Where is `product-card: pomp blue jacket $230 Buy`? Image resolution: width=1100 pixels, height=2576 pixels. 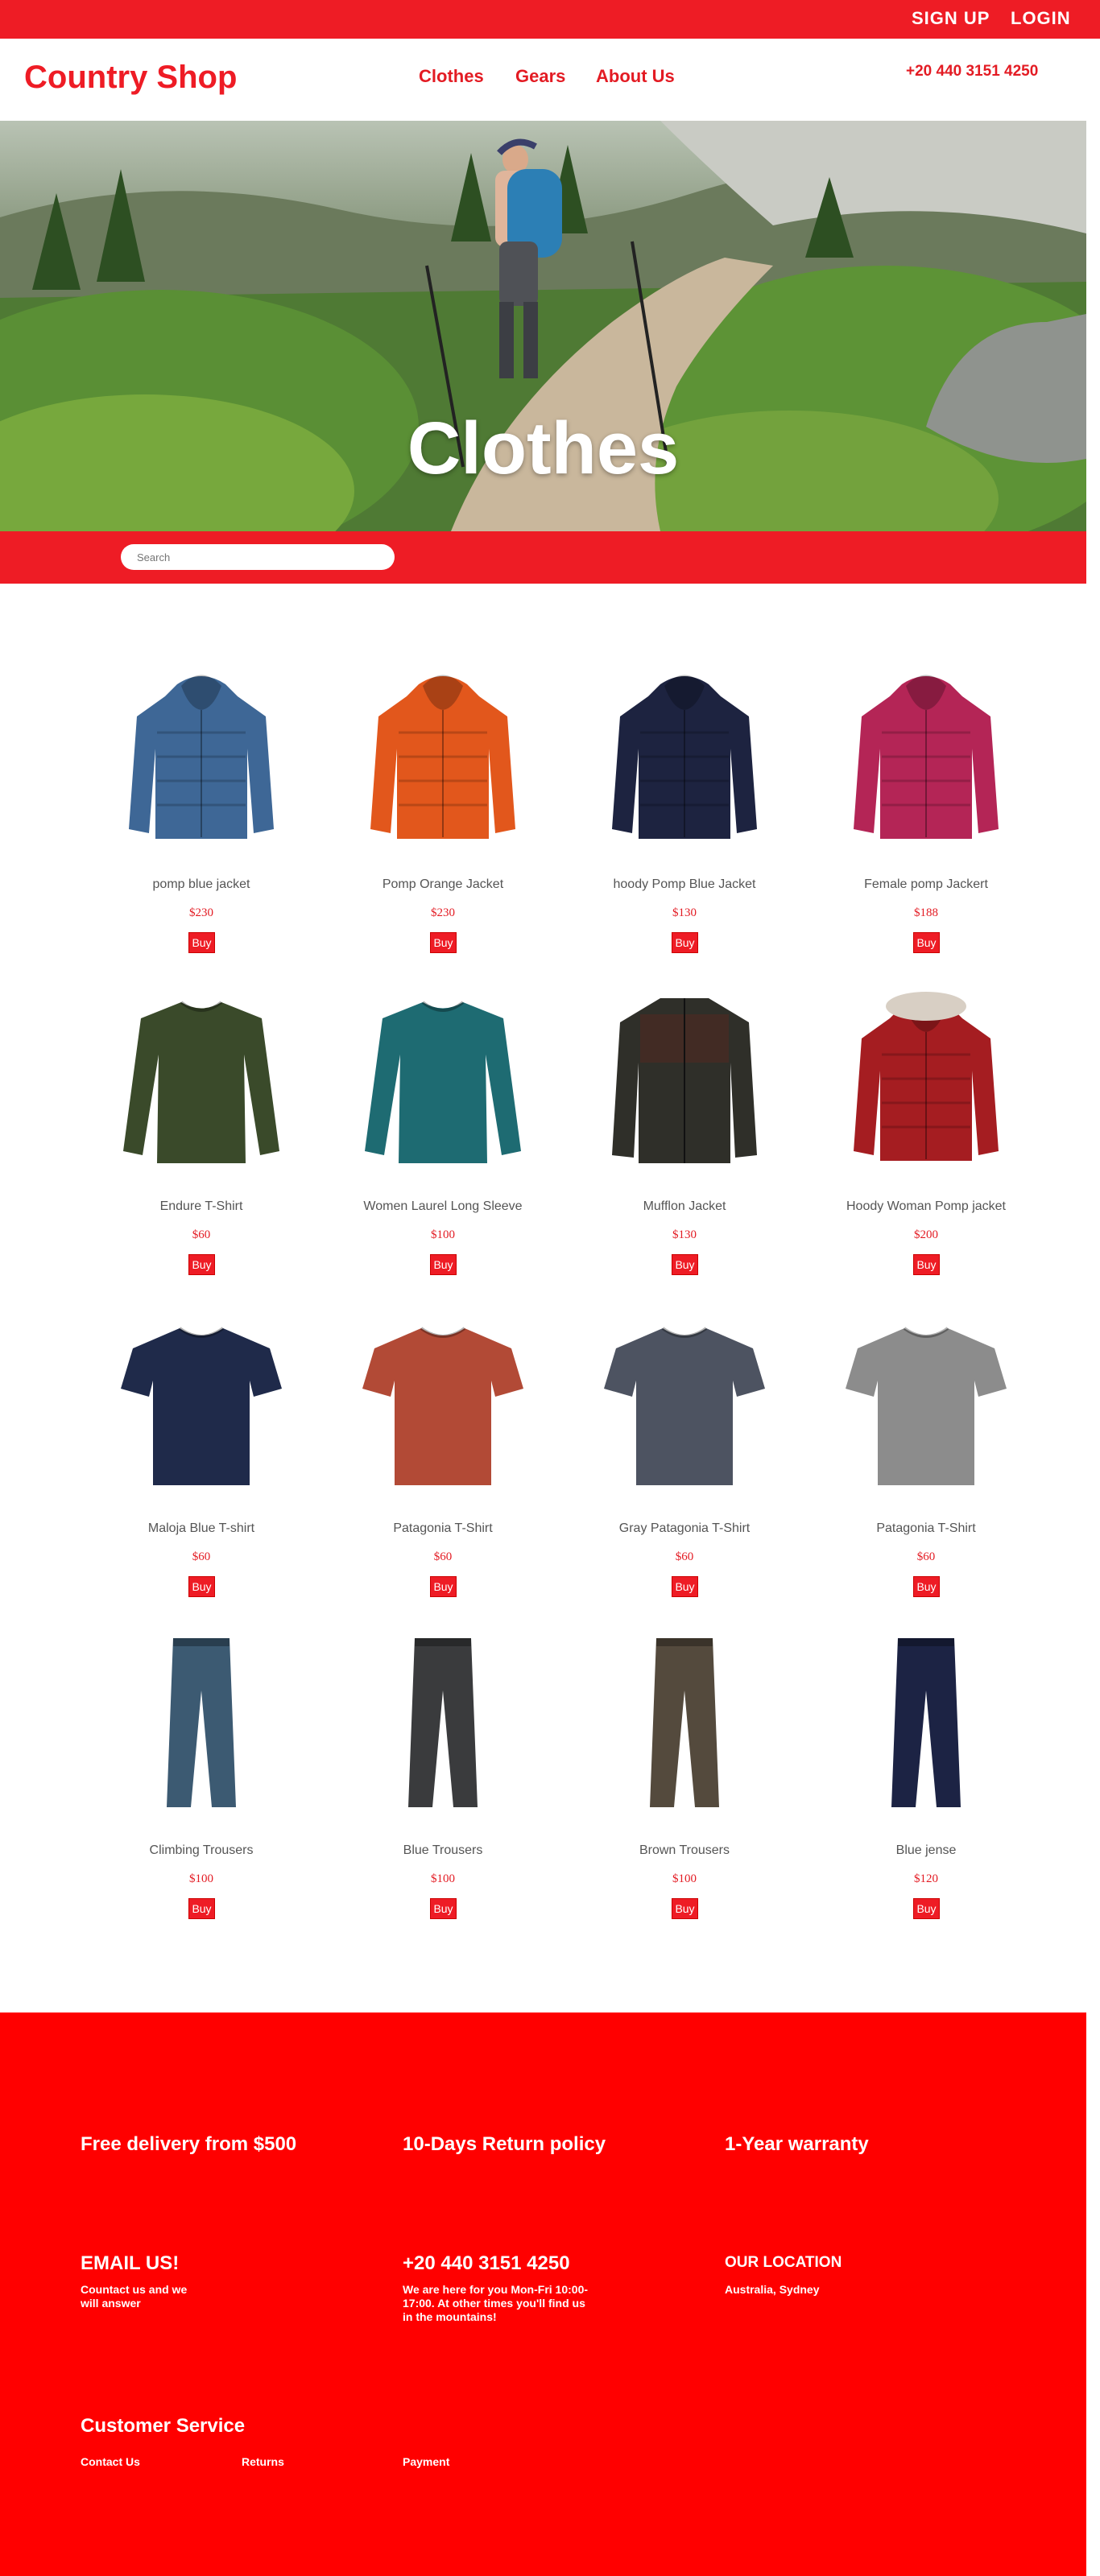 product-card: pomp blue jacket $230 Buy is located at coordinates (201, 806).